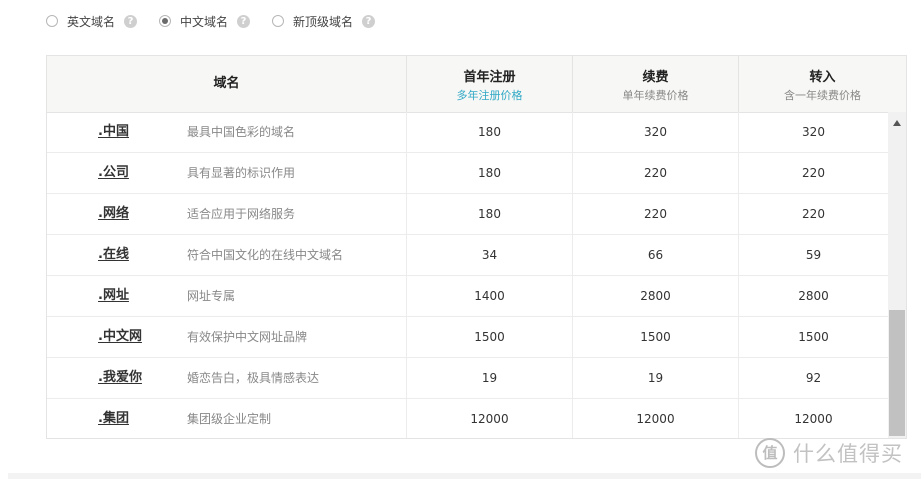 The image size is (921, 479). Describe the element at coordinates (489, 77) in the screenshot. I see `header-first-year-title: 首年注册` at that location.